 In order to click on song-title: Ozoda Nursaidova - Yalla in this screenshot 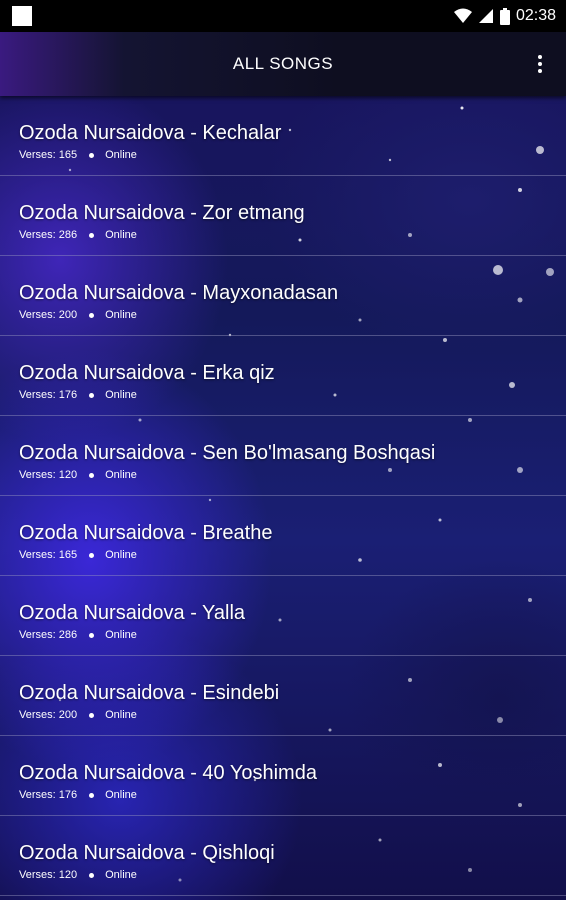, I will do `click(132, 613)`.